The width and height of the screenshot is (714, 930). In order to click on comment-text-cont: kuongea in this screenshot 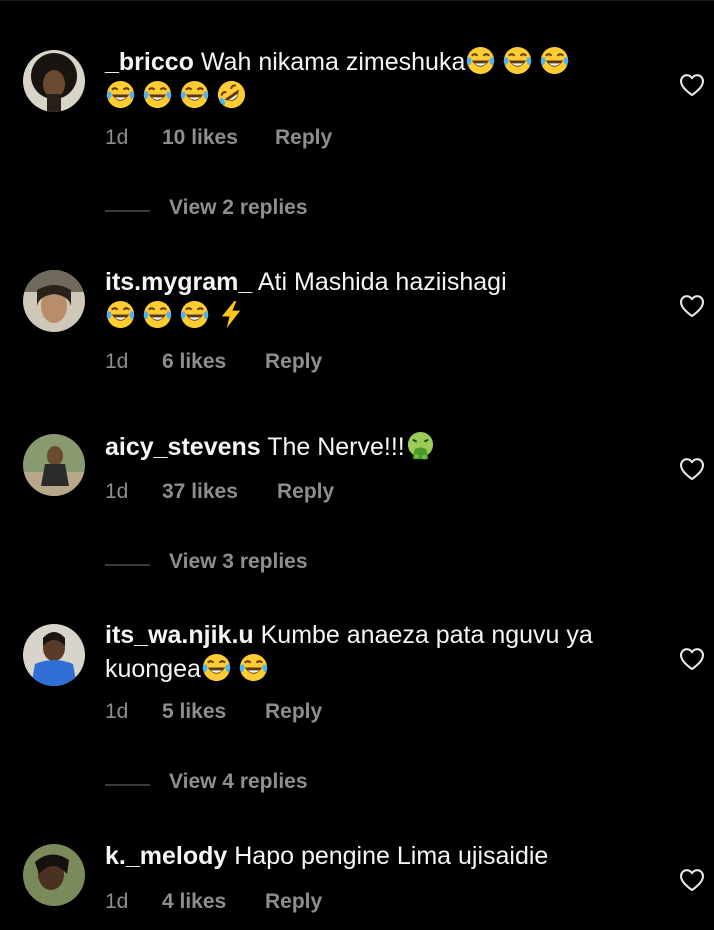, I will do `click(153, 669)`.